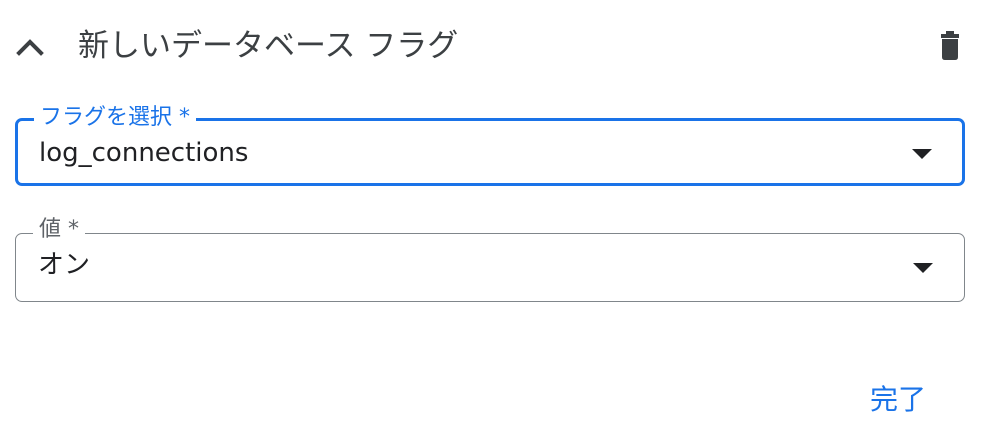  I want to click on flag-select-value: log_connections, so click(144, 153).